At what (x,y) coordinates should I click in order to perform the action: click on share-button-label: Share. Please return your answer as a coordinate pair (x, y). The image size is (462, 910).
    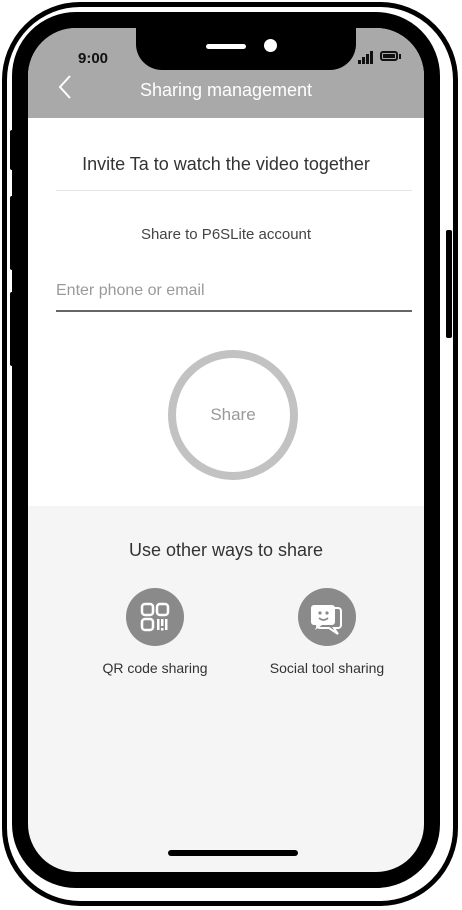
    Looking at the image, I should click on (233, 414).